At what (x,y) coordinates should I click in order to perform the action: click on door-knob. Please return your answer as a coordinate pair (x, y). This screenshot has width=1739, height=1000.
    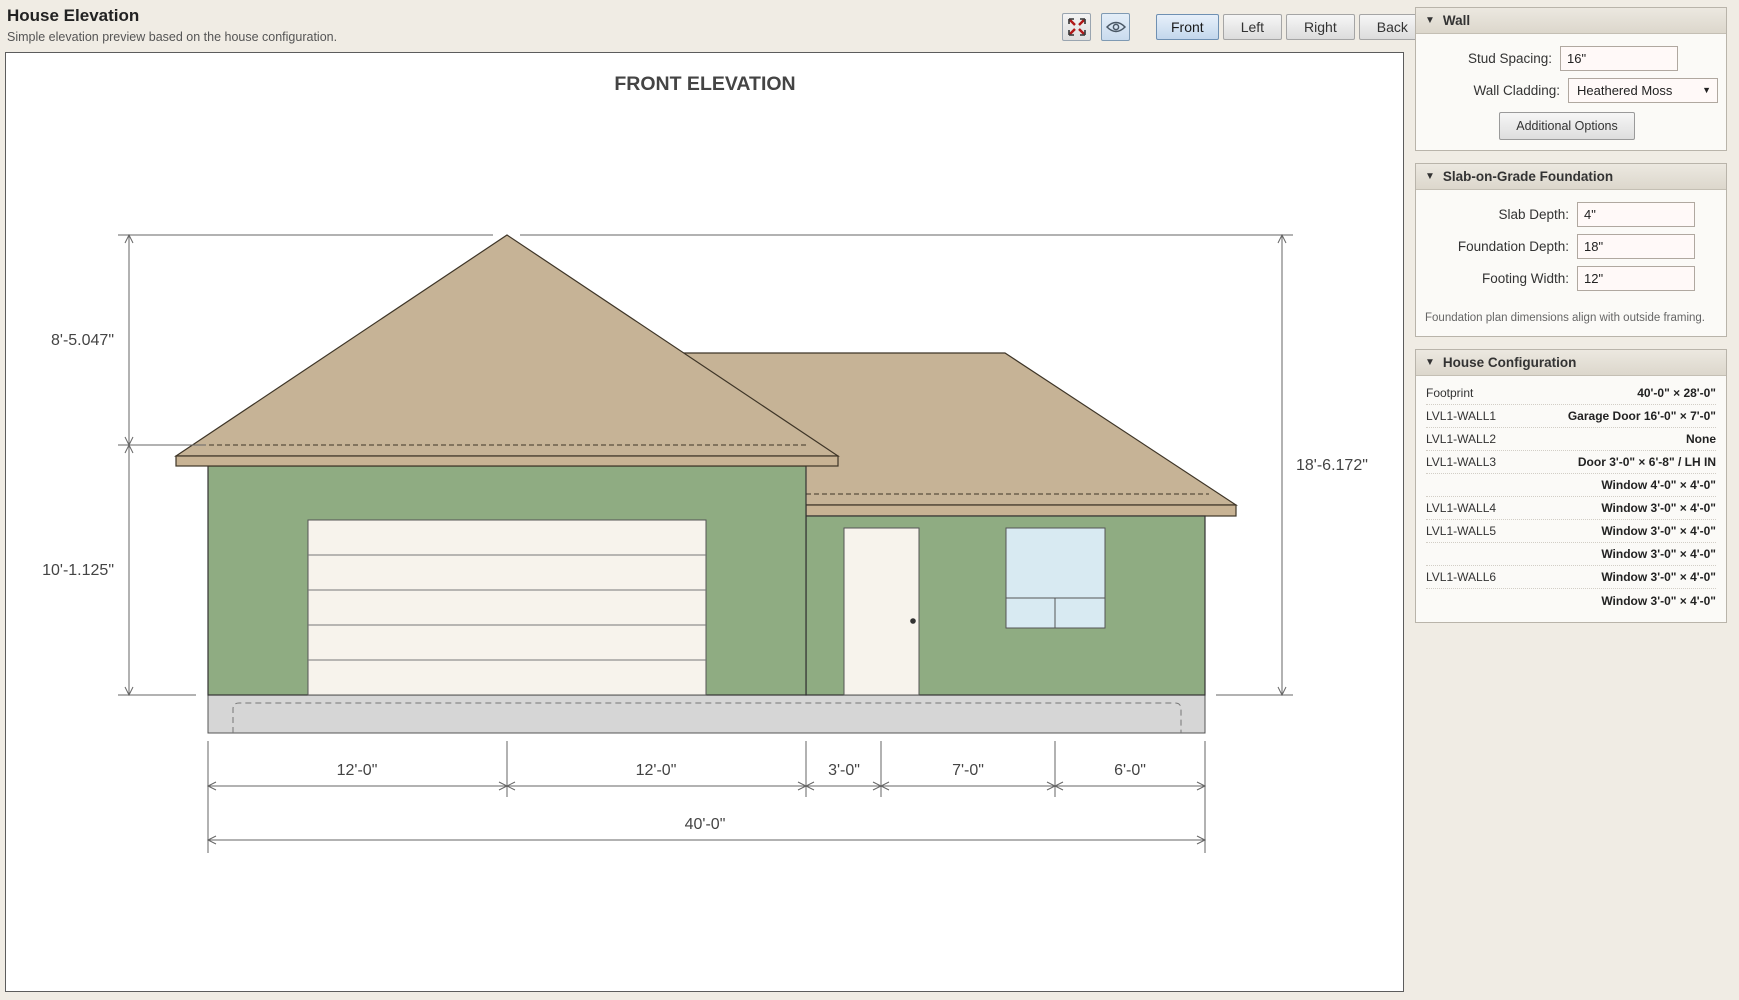
    Looking at the image, I should click on (913, 621).